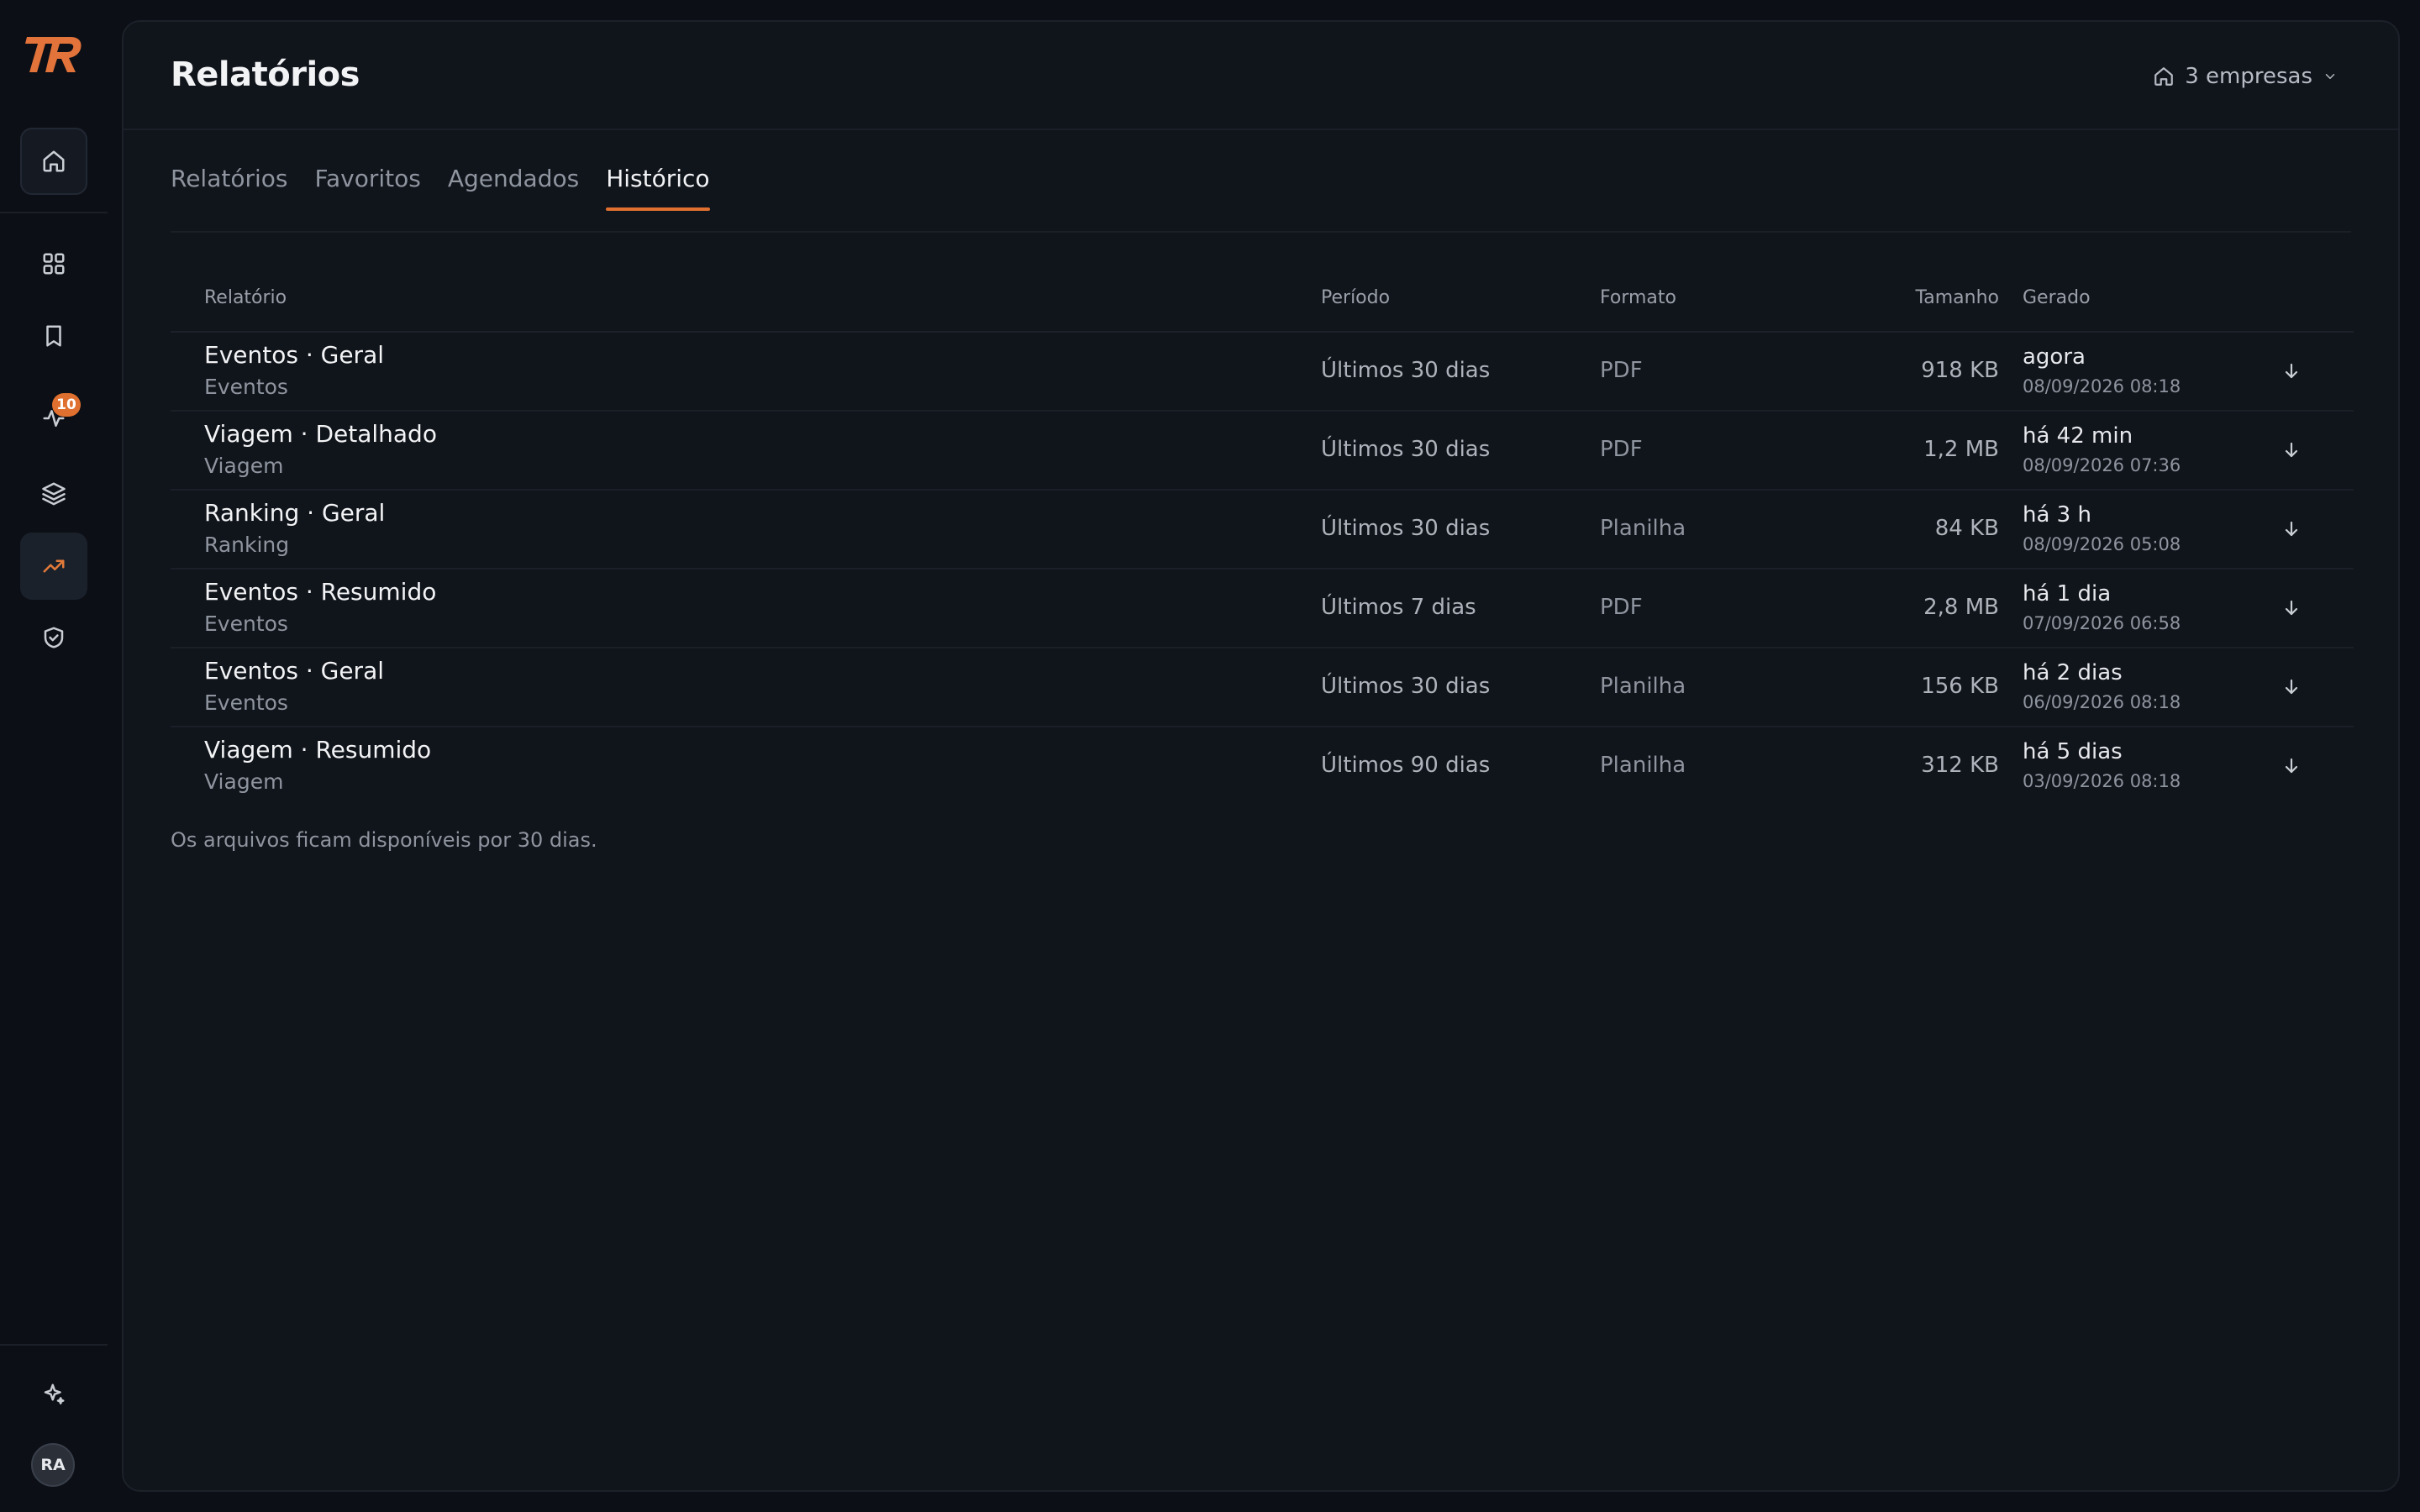  I want to click on generated-relative: há 42 min, so click(2078, 436).